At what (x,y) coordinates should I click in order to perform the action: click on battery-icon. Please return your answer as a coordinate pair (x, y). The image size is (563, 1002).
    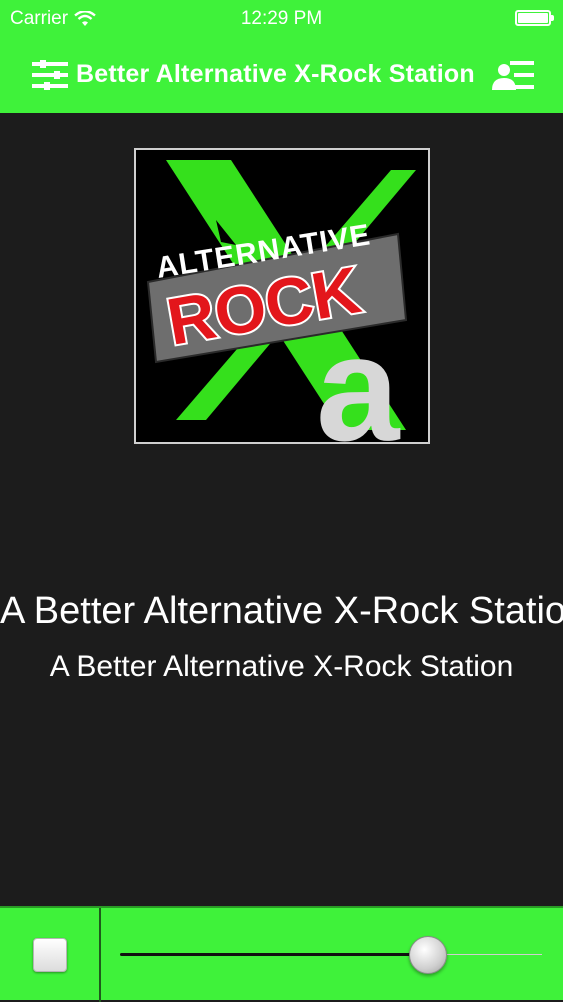
    Looking at the image, I should click on (534, 18).